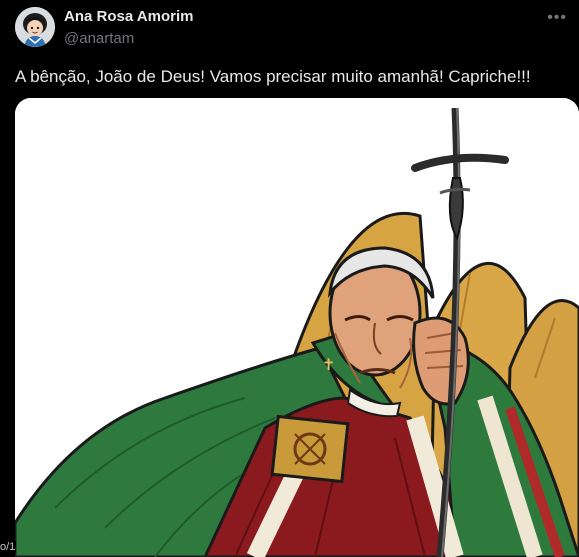 This screenshot has width=579, height=557. I want to click on author-avatar, so click(35, 27).